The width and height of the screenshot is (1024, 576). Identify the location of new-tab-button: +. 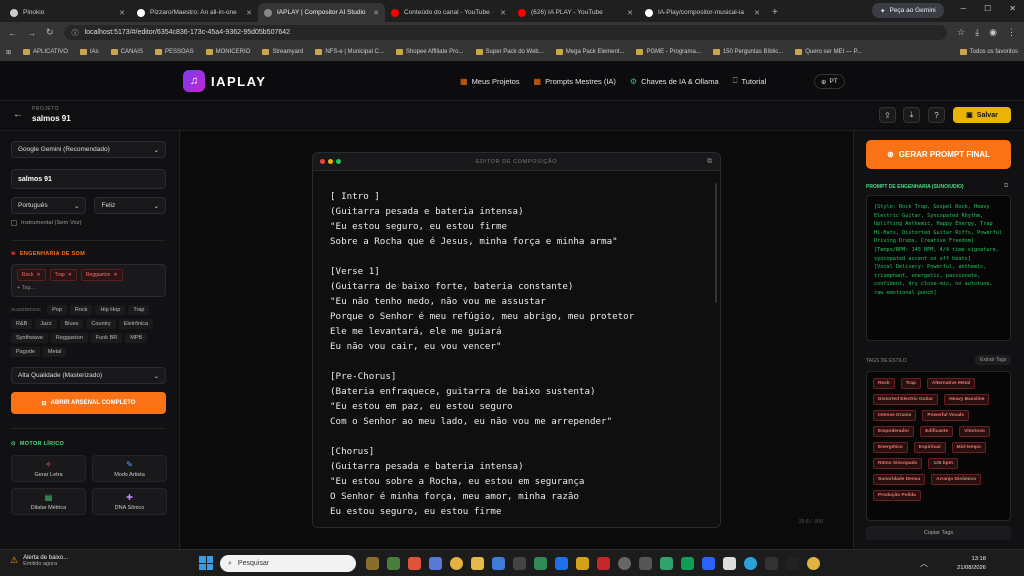
(775, 12).